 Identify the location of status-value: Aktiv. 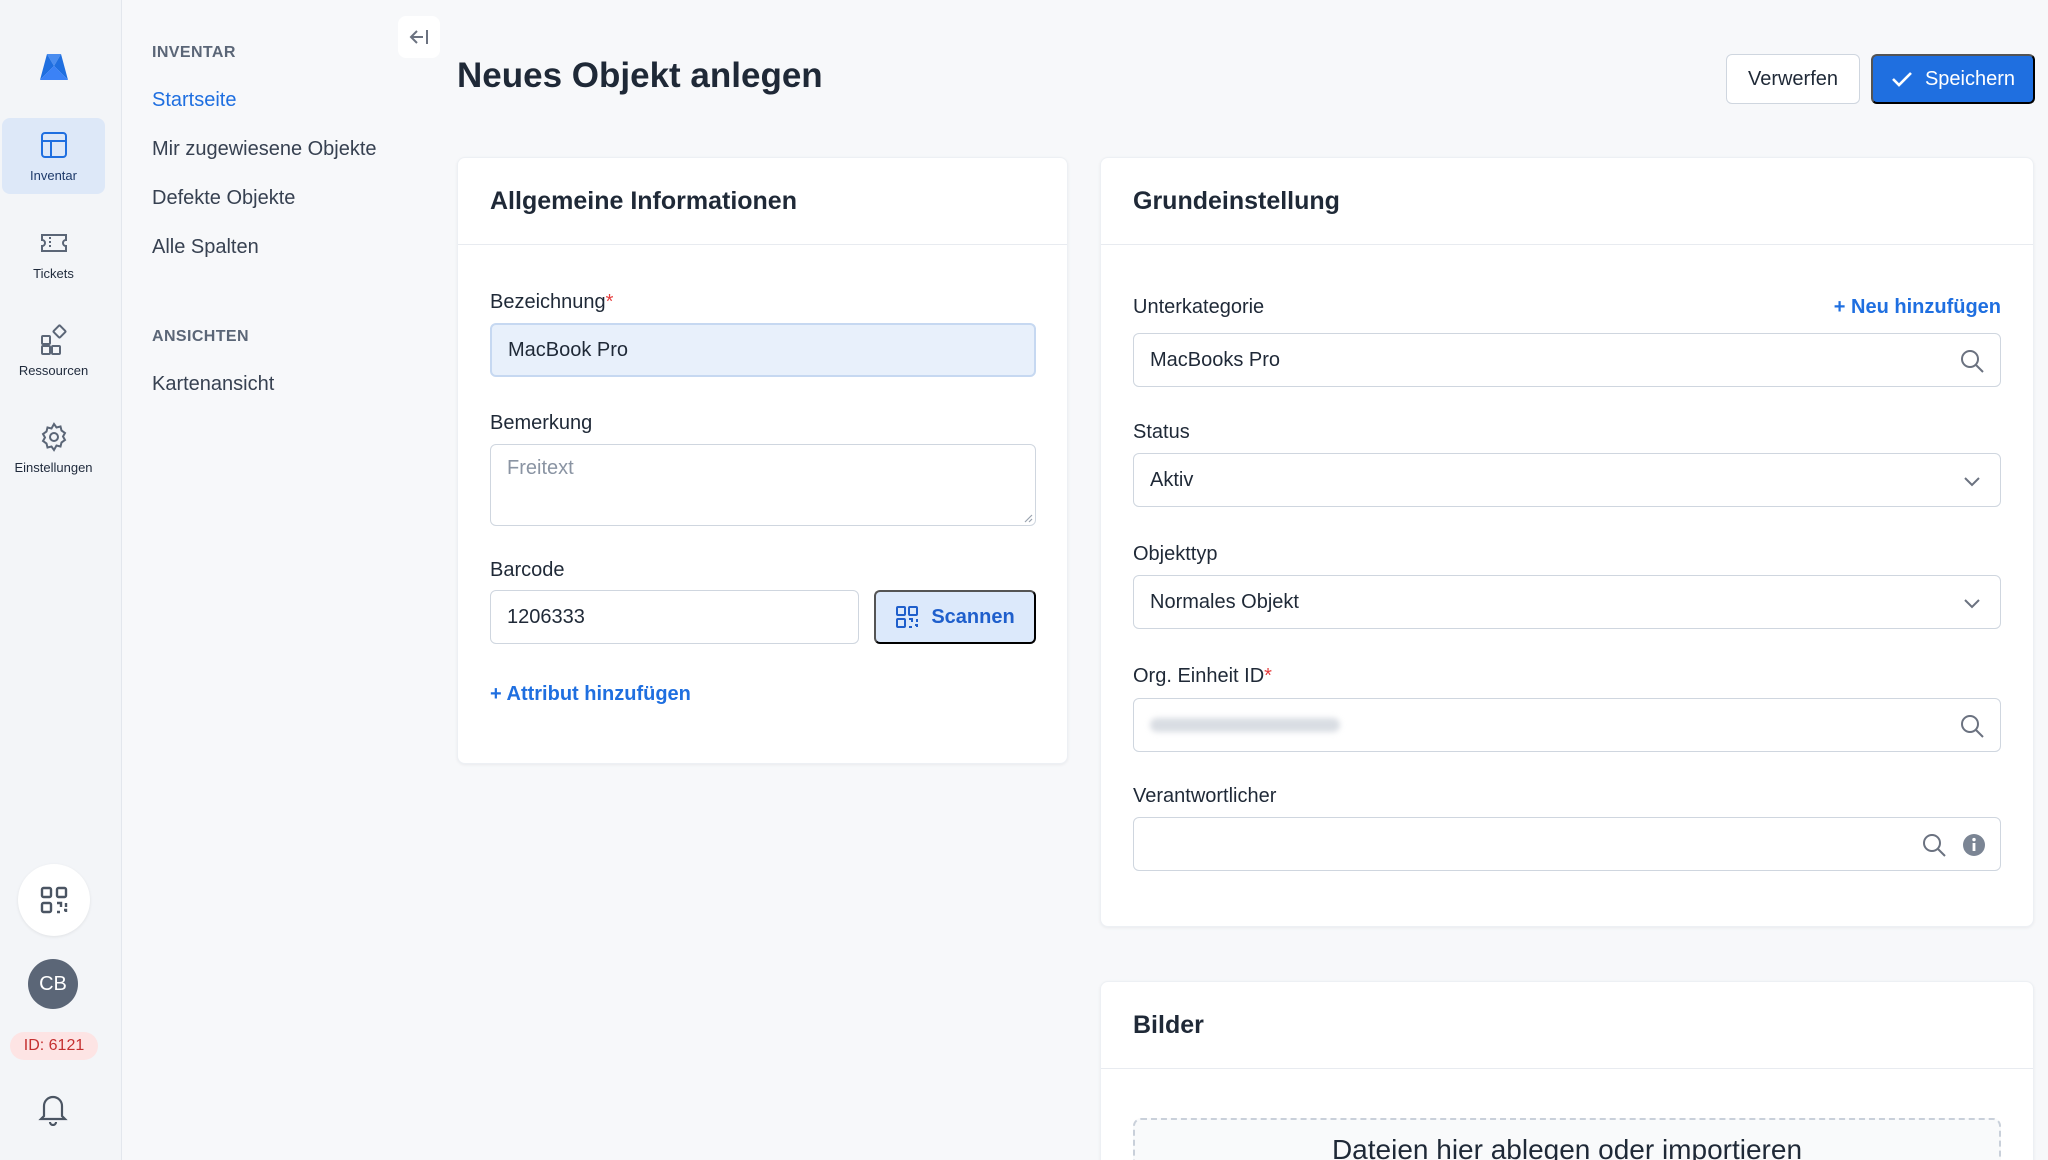
(1172, 479).